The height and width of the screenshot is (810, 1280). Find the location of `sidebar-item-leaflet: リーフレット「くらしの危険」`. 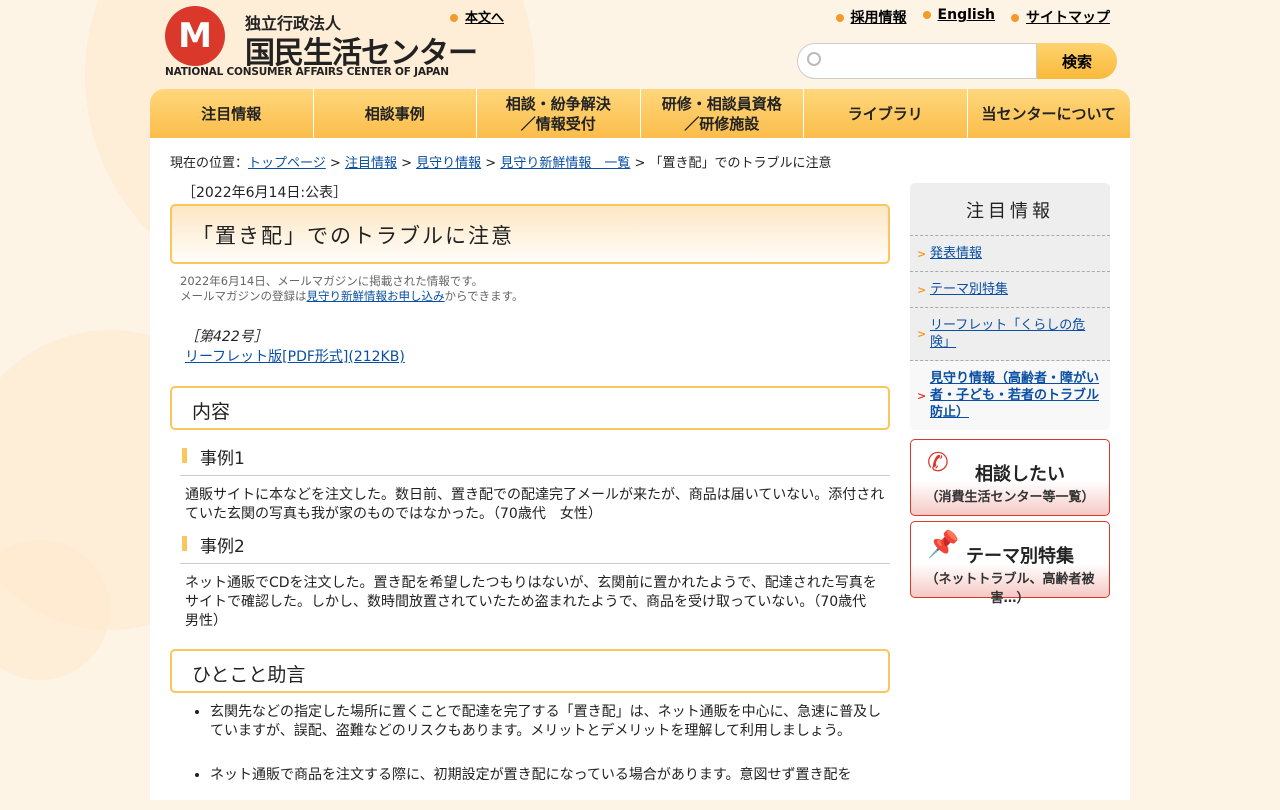

sidebar-item-leaflet: リーフレット「くらしの危険」 is located at coordinates (1007, 334).